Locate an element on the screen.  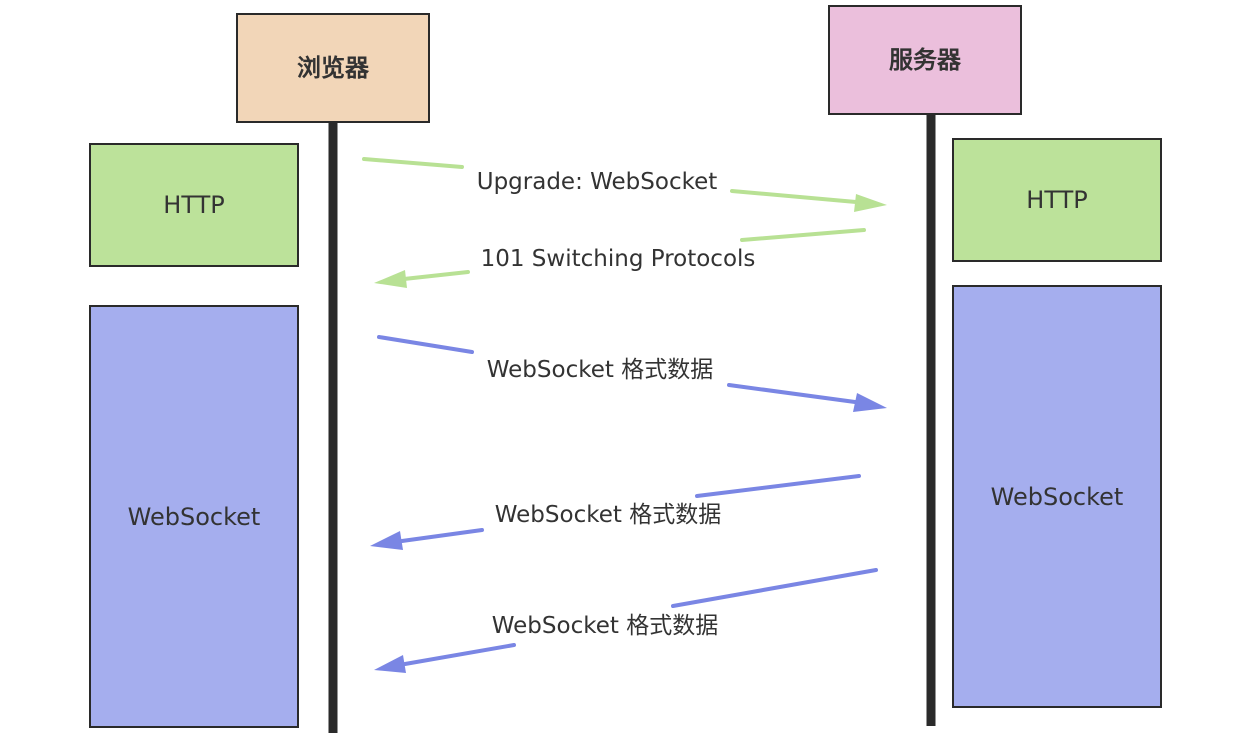
message-data-3-line-end is located at coordinates (459, 654).